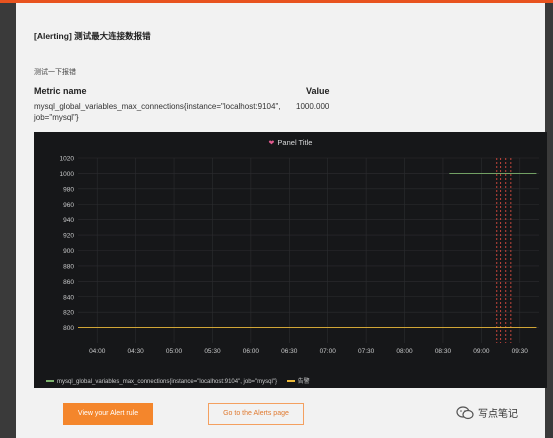 This screenshot has height=438, width=553. I want to click on alert-description: 测试一下报错, so click(55, 72).